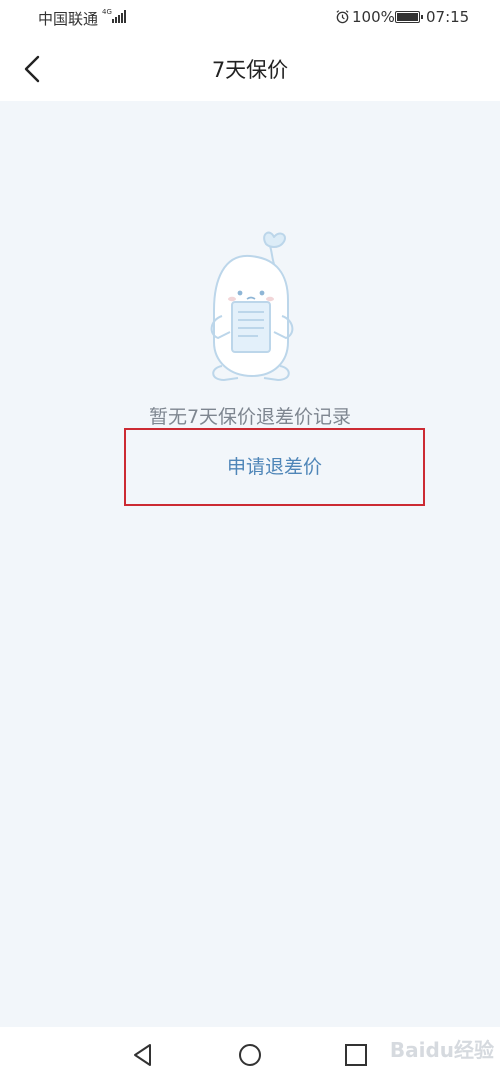 The height and width of the screenshot is (1083, 500). I want to click on status-time: 07:15, so click(448, 17).